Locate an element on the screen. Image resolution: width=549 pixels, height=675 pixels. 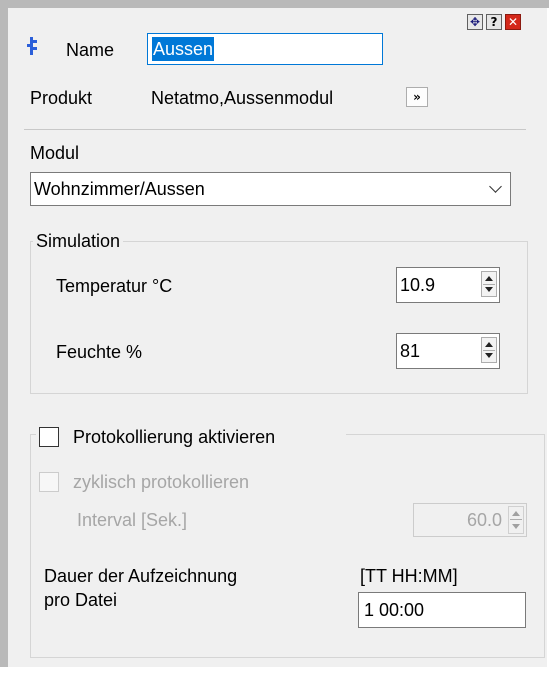
device-icon is located at coordinates (32, 46).